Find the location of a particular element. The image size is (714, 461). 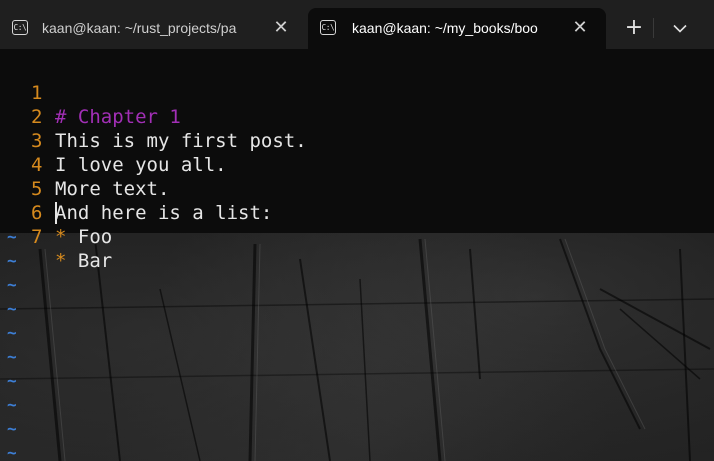

list-item-text: Bar is located at coordinates (89, 261).